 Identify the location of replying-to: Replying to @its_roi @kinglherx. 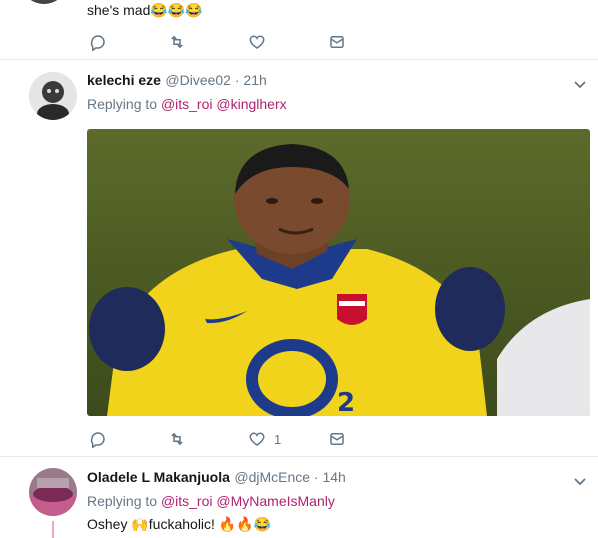
(187, 104).